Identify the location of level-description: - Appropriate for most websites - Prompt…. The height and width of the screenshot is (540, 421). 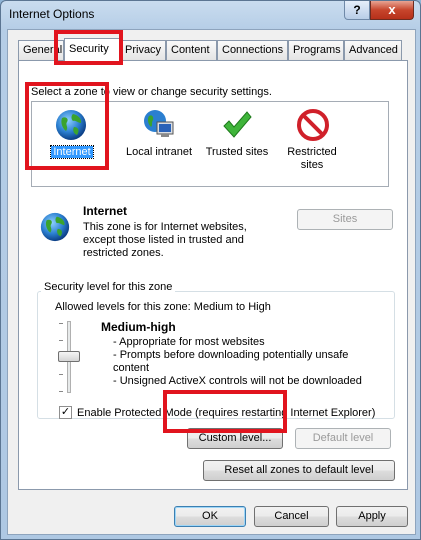
(237, 361).